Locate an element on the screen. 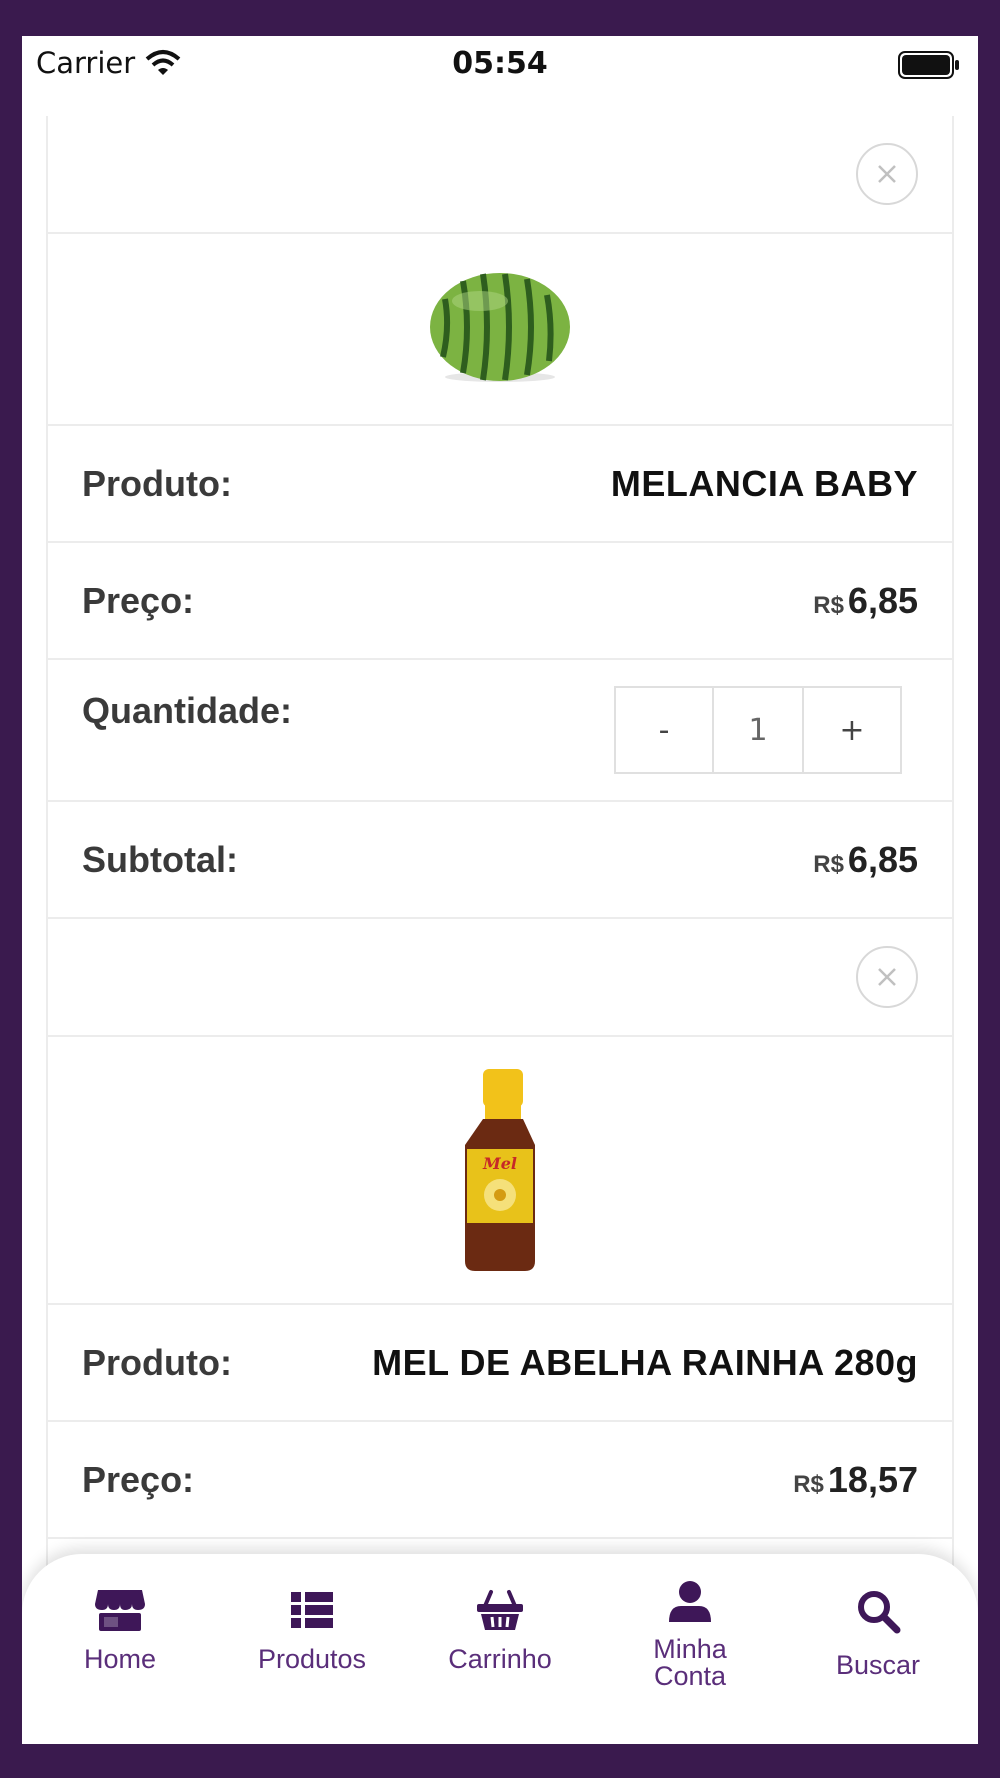  price-value: R$ 6,85 is located at coordinates (865, 601).